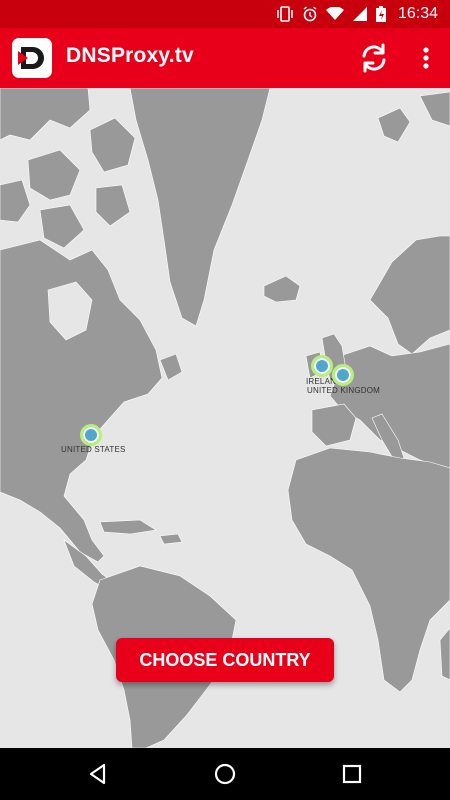 Image resolution: width=450 pixels, height=800 pixels. Describe the element at coordinates (93, 449) in the screenshot. I see `marker-label-united-states: UNITED STATES` at that location.